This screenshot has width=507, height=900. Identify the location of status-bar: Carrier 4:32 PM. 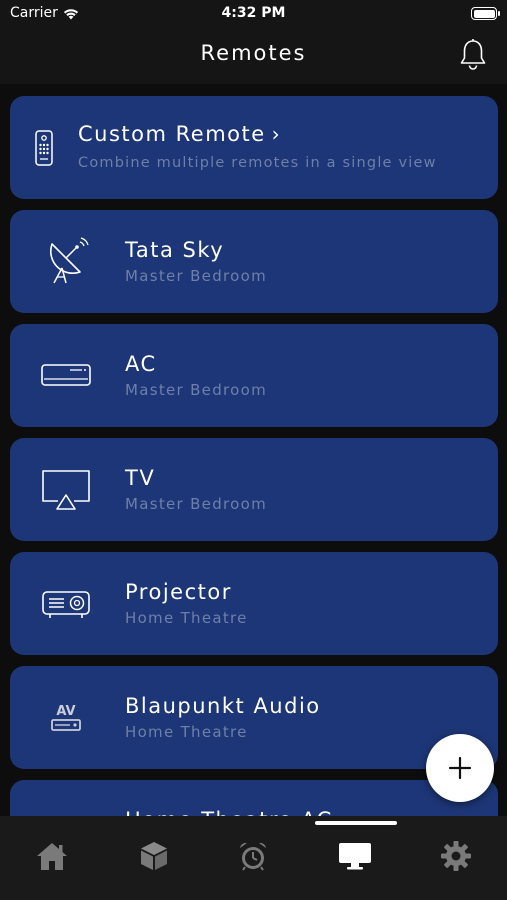
(253, 14).